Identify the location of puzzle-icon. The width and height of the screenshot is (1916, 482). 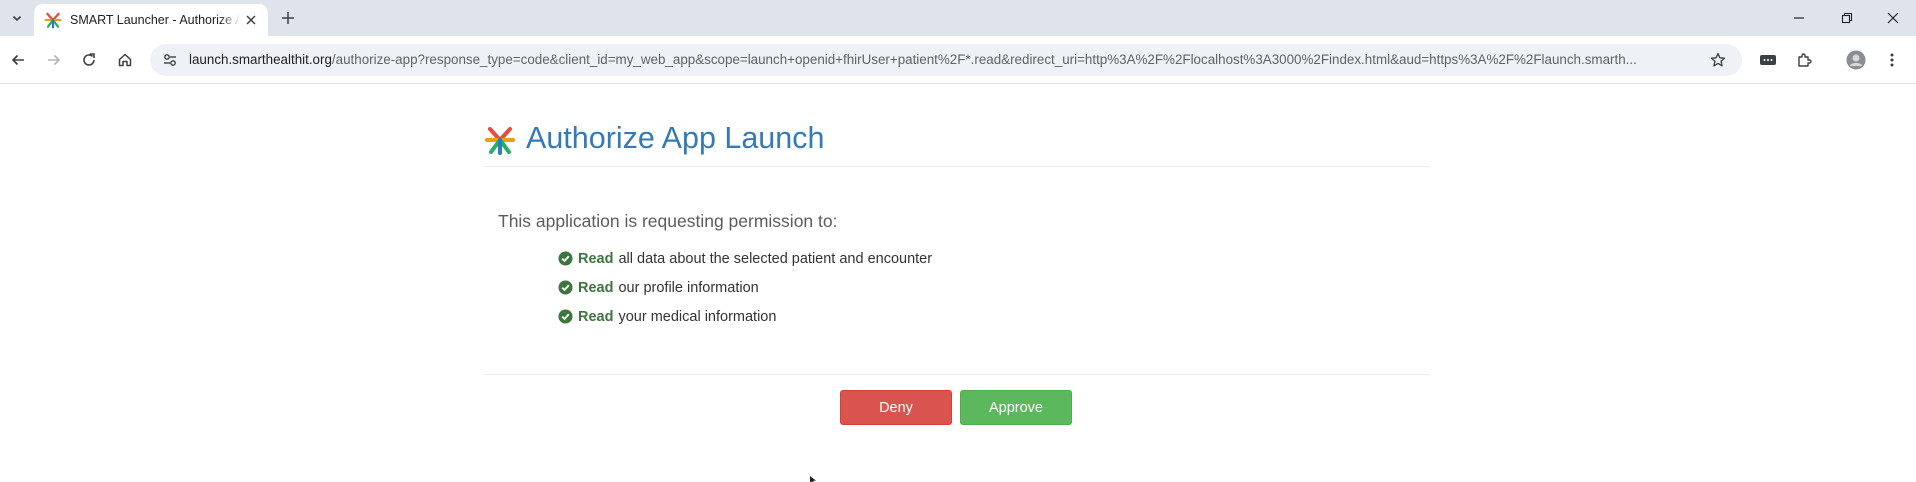
(1805, 60).